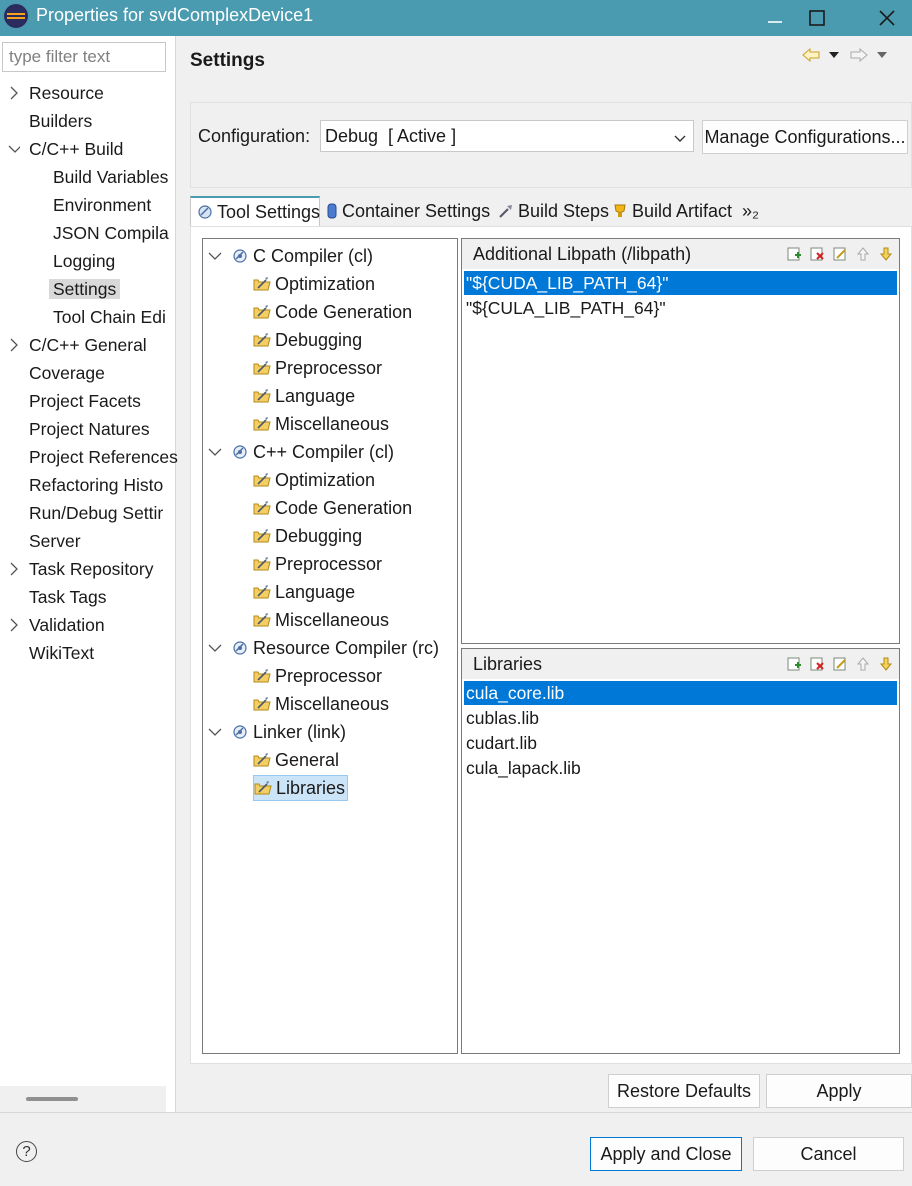 The image size is (912, 1186). What do you see at coordinates (300, 452) in the screenshot?
I see `tree-node-tool: C++ Compiler (cl)` at bounding box center [300, 452].